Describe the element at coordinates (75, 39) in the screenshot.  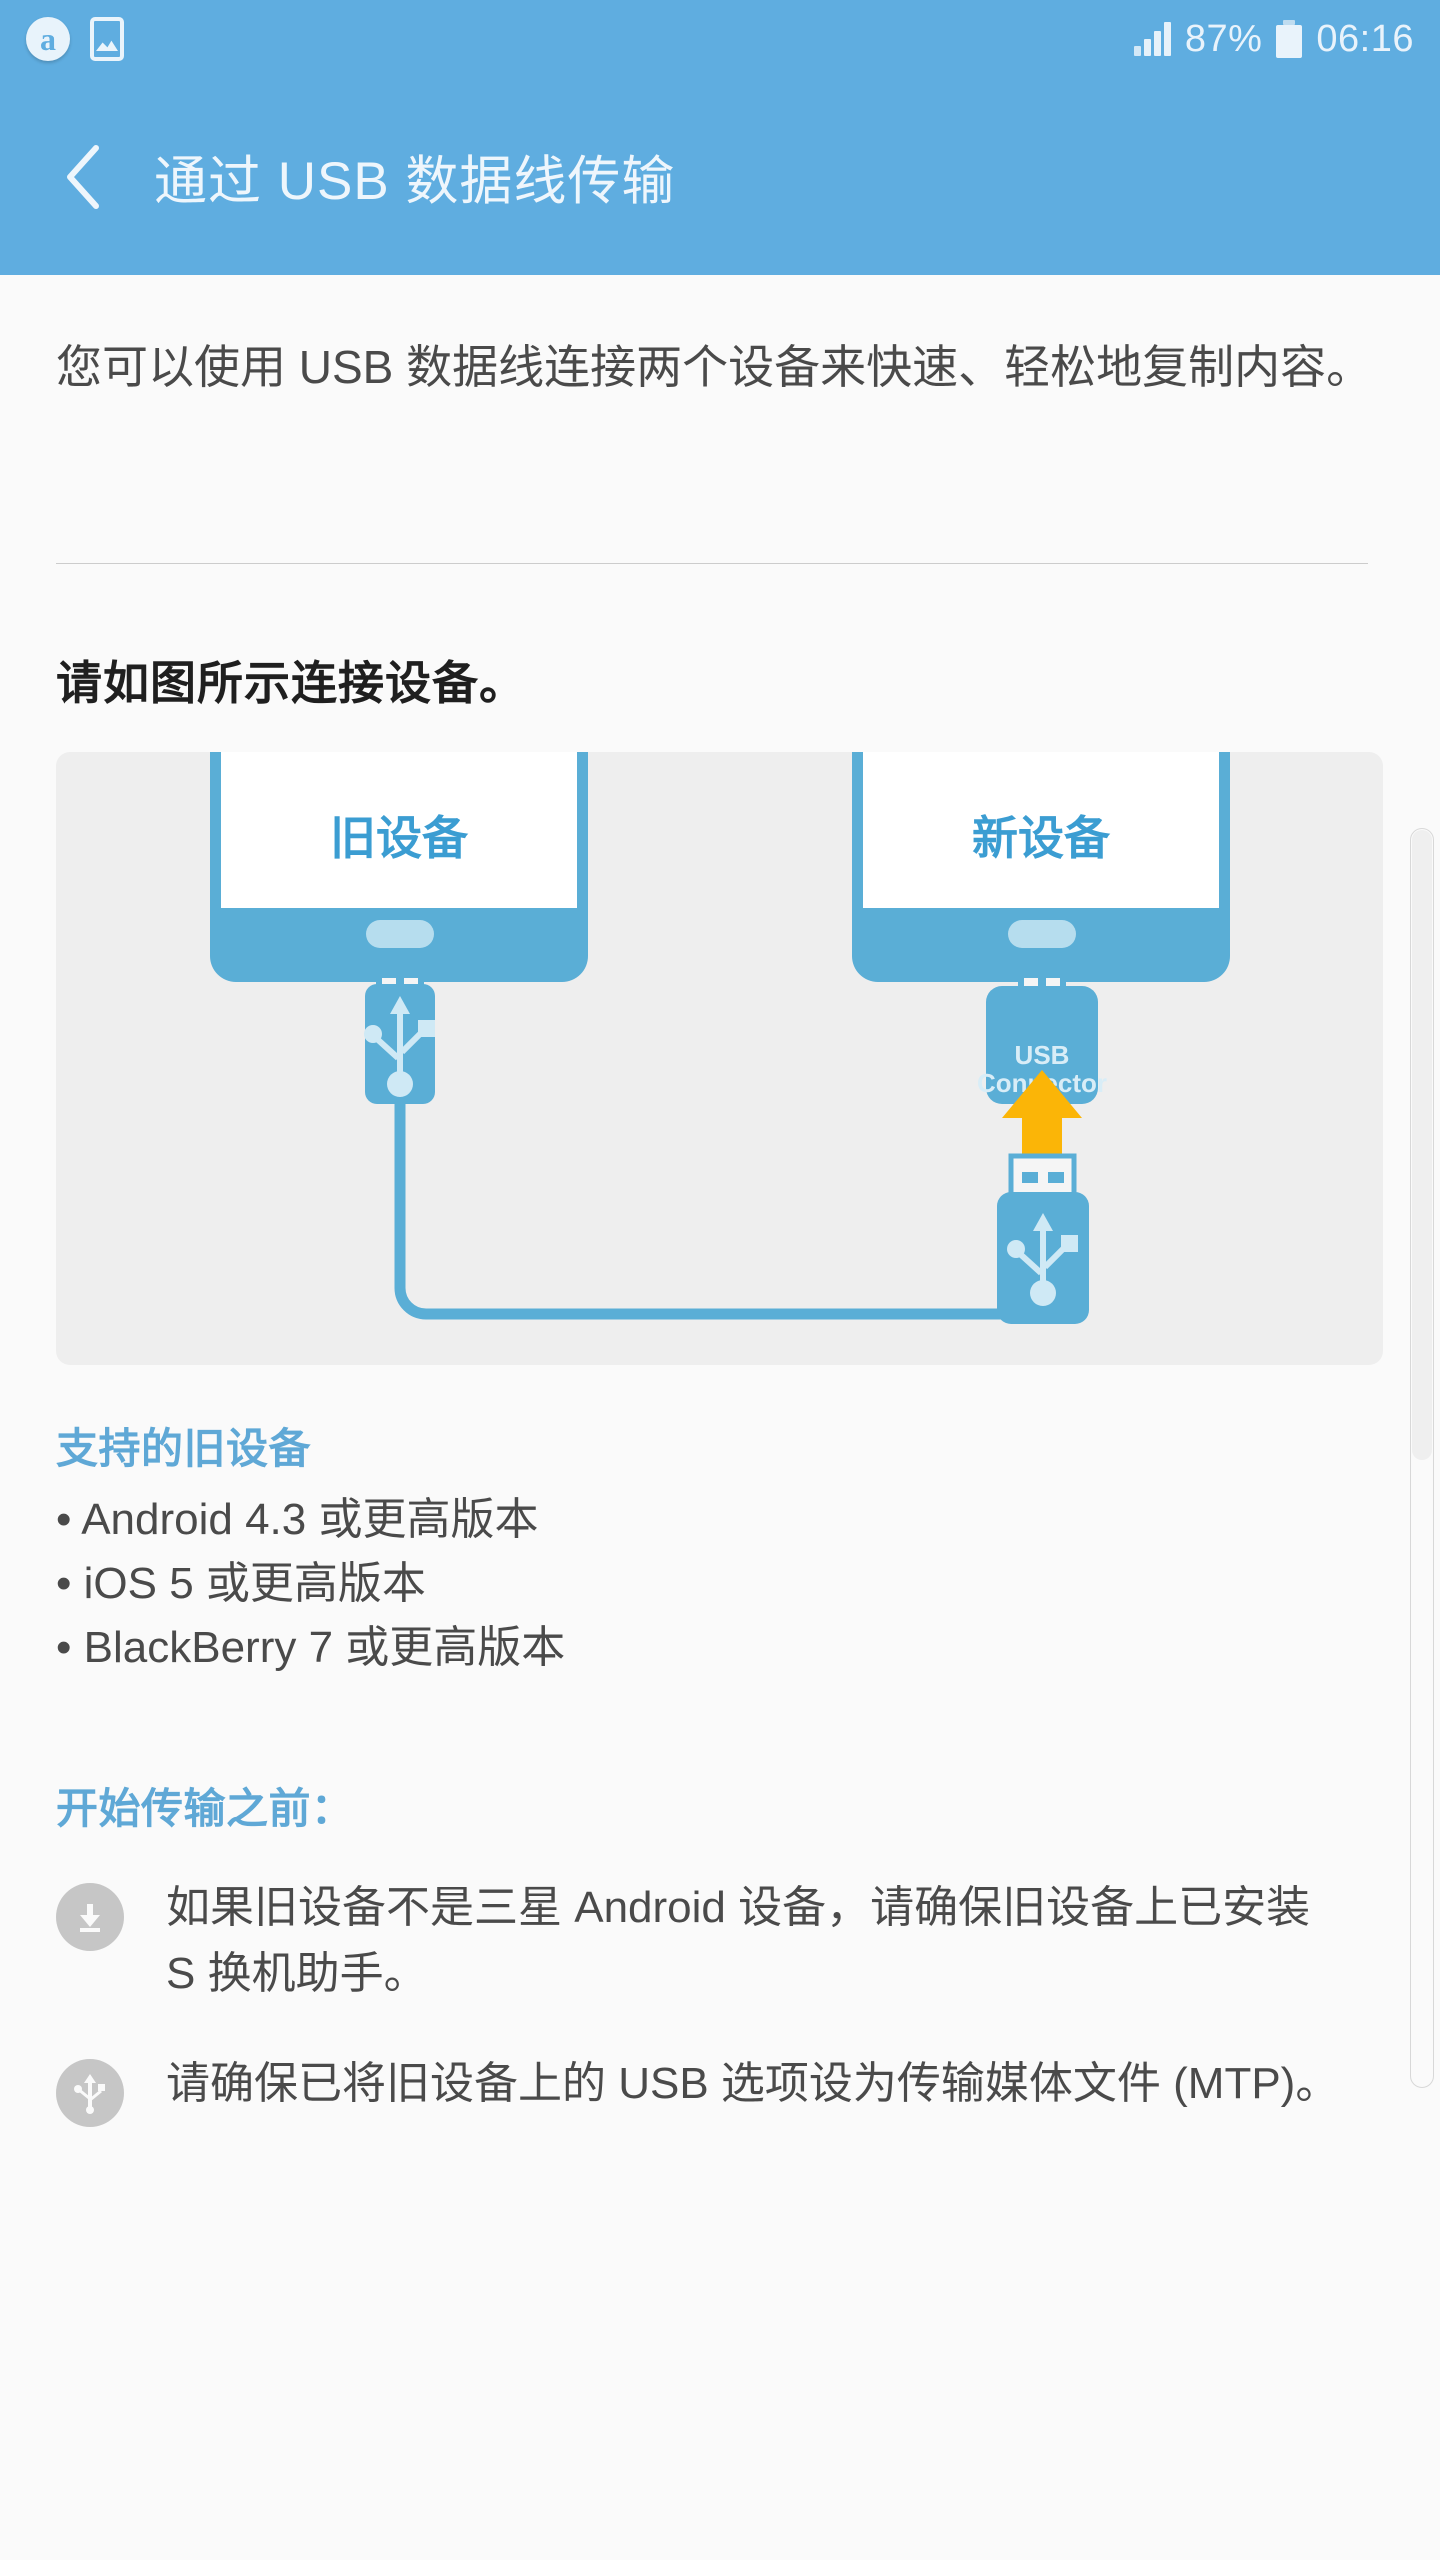
I see `status-bar-left-icons: a` at that location.